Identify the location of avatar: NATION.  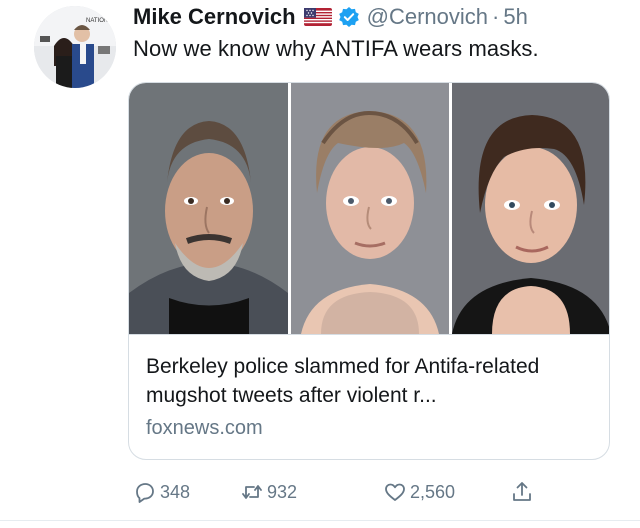
(75, 47).